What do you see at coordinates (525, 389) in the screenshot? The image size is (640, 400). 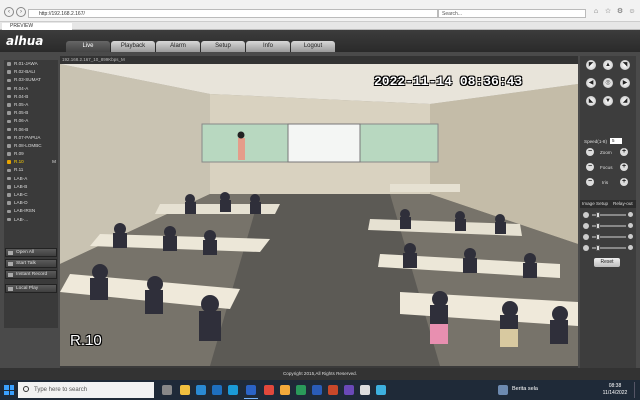 I see `news-widget-text: Berita sela` at bounding box center [525, 389].